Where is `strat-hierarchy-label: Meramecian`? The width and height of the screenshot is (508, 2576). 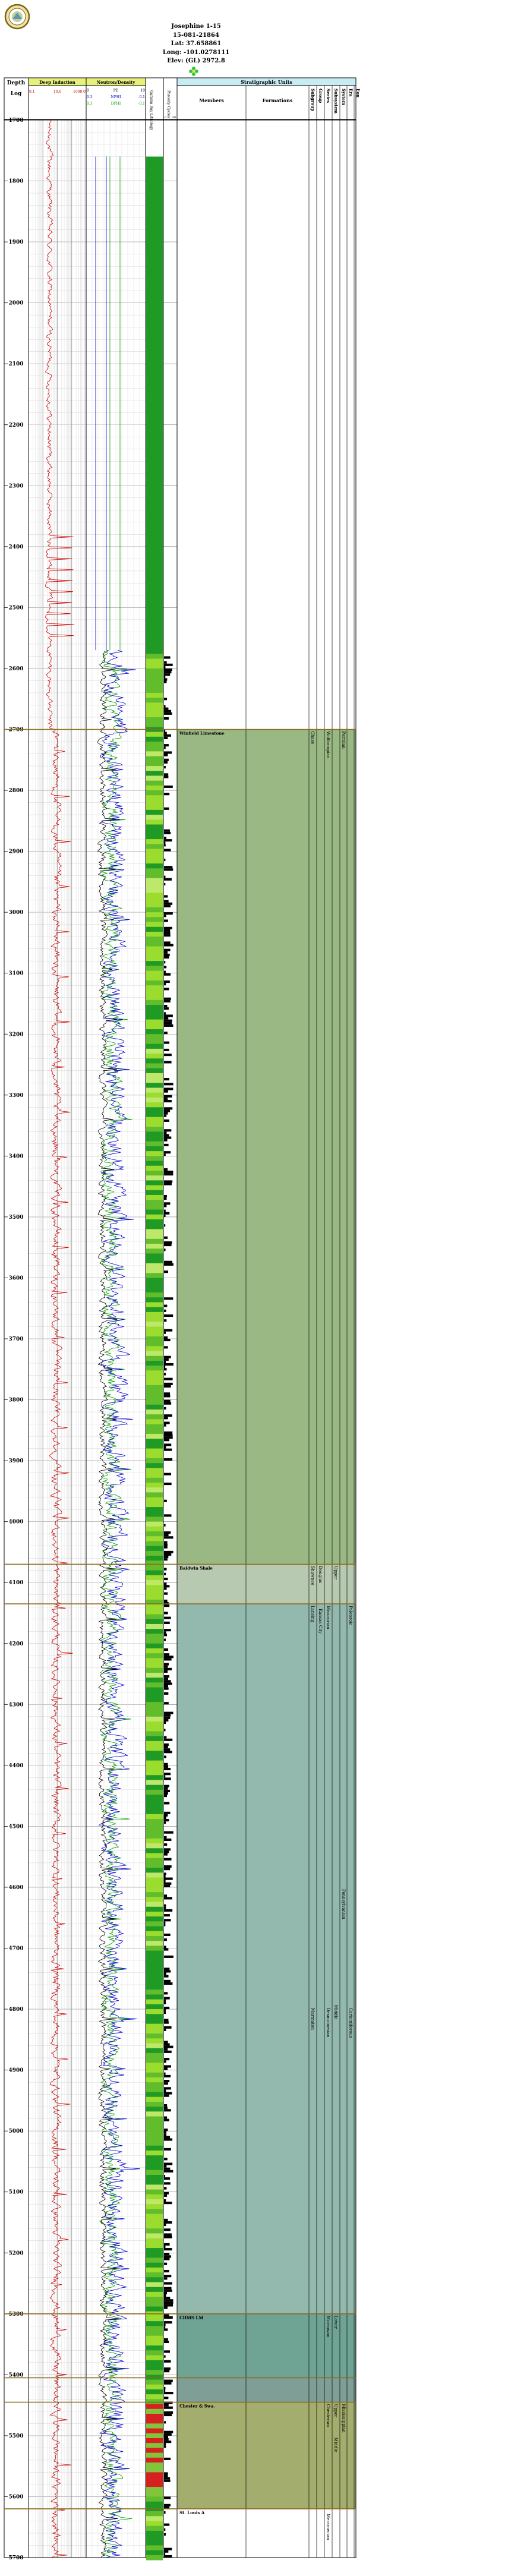
strat-hierarchy-label: Meramecian is located at coordinates (328, 2527).